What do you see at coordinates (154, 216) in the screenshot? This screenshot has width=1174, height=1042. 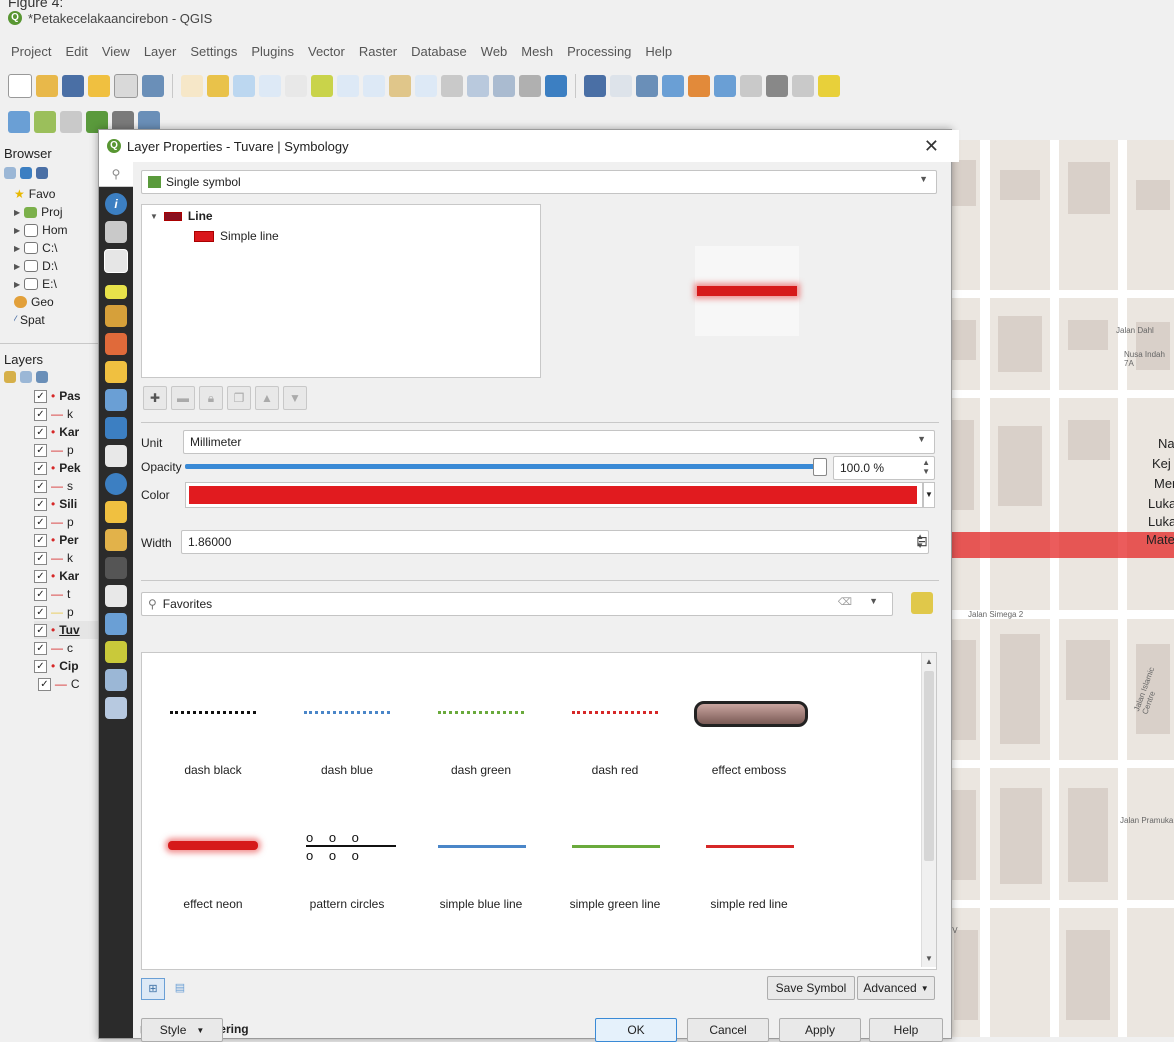 I see `collapse-arrow-icon: ▼` at bounding box center [154, 216].